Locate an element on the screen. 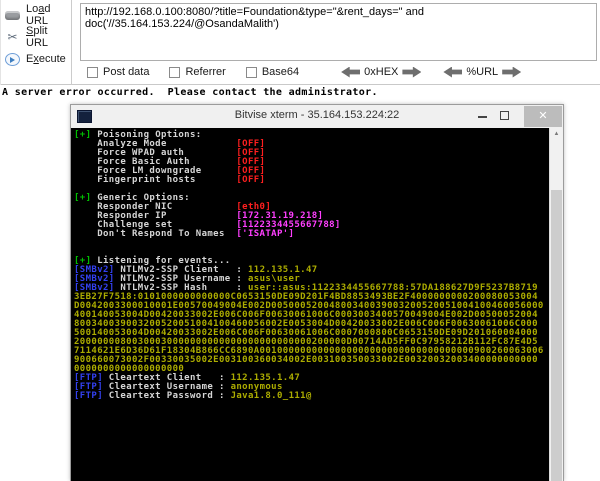 The image size is (600, 481). xterm-window-title: Bitvise xterm - 35.164.153.224:22 is located at coordinates (317, 115).